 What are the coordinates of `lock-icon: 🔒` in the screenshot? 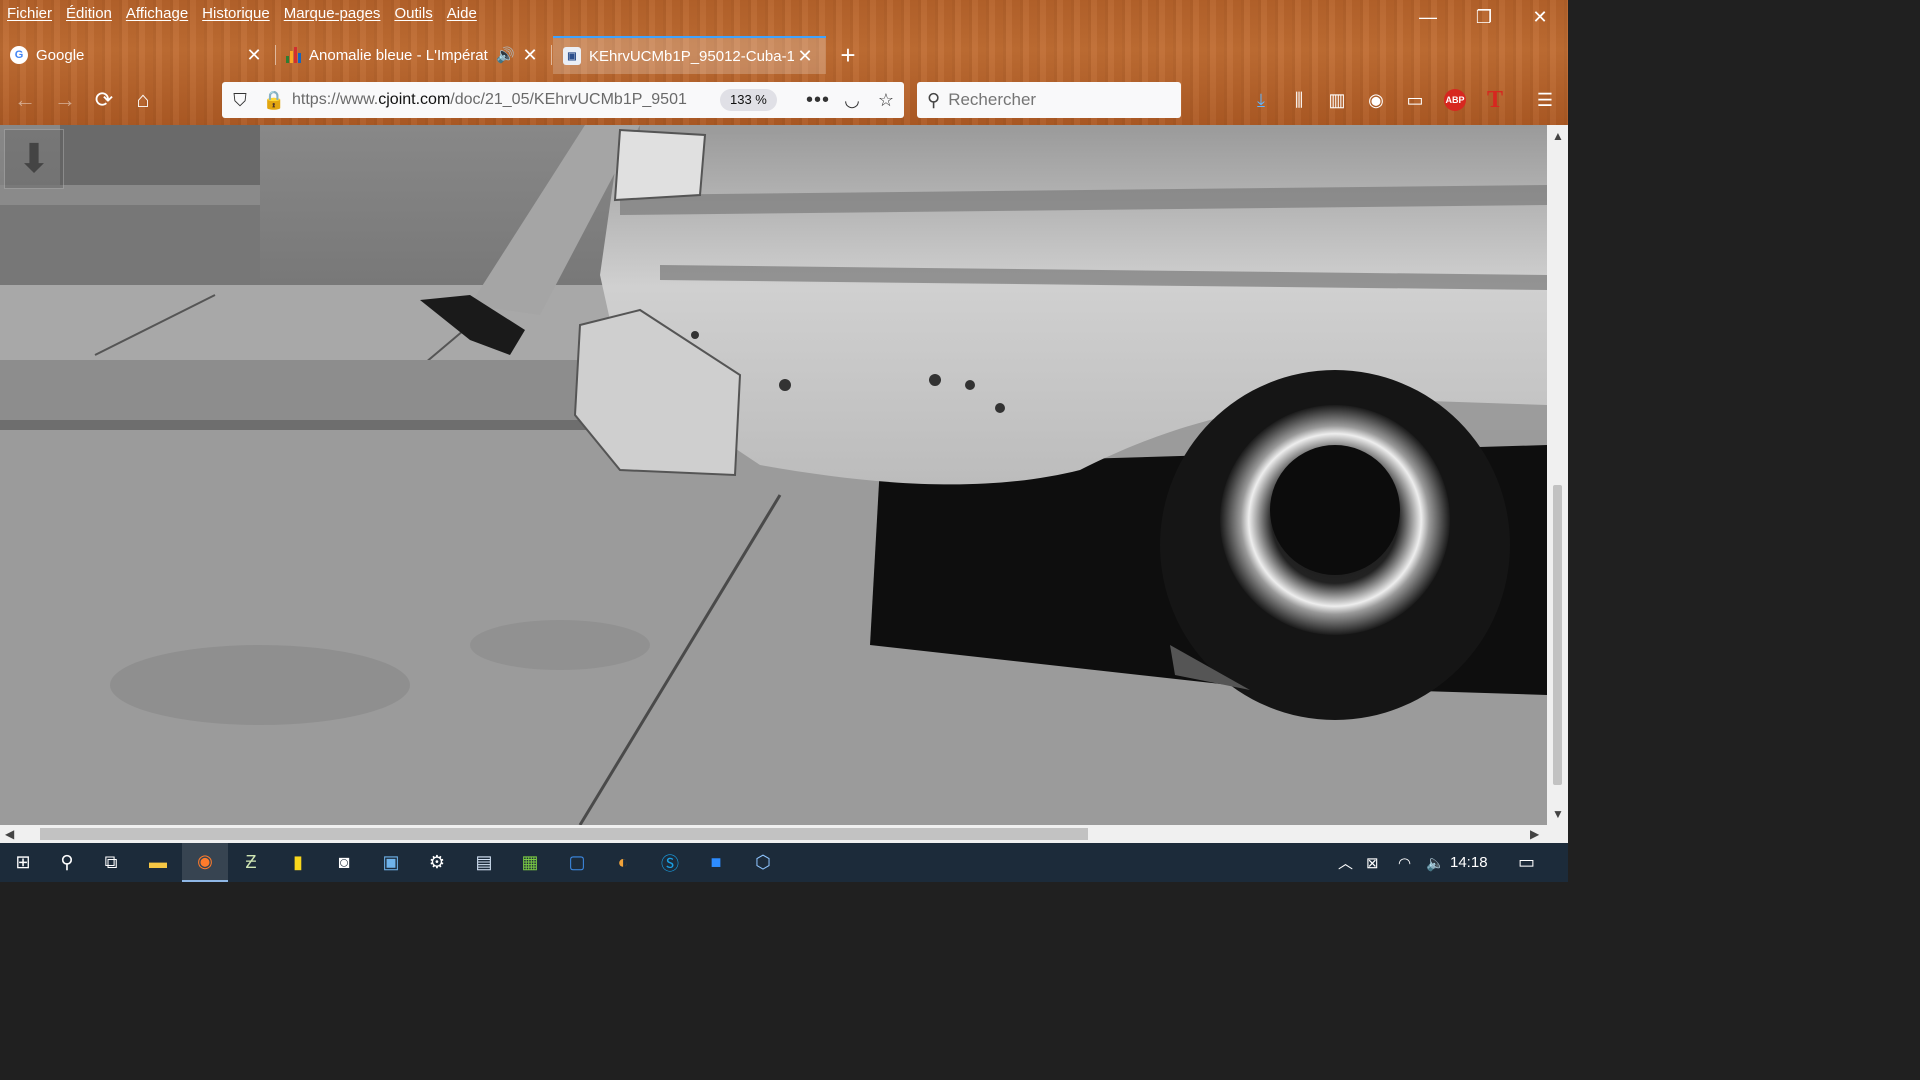 It's located at (274, 100).